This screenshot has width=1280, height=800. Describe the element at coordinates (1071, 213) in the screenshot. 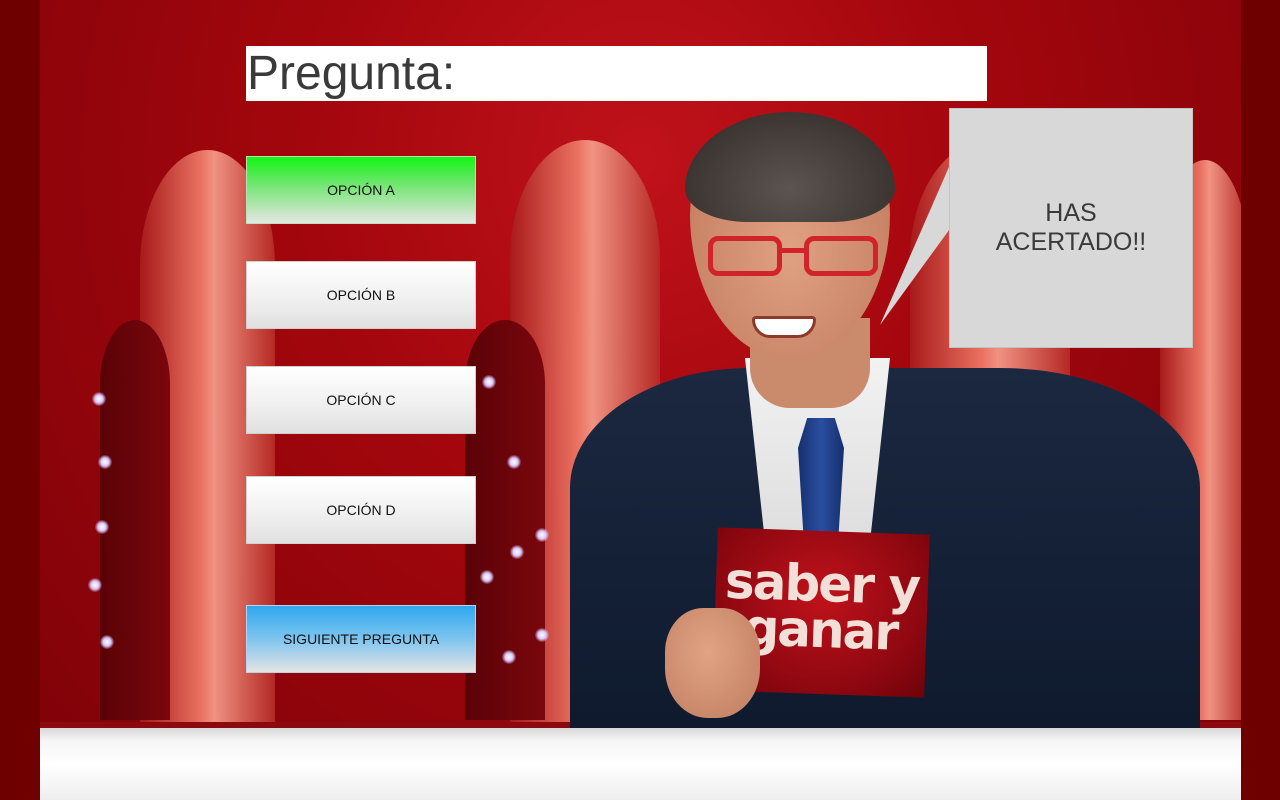

I see `speech-bubble-line1: HAS` at that location.